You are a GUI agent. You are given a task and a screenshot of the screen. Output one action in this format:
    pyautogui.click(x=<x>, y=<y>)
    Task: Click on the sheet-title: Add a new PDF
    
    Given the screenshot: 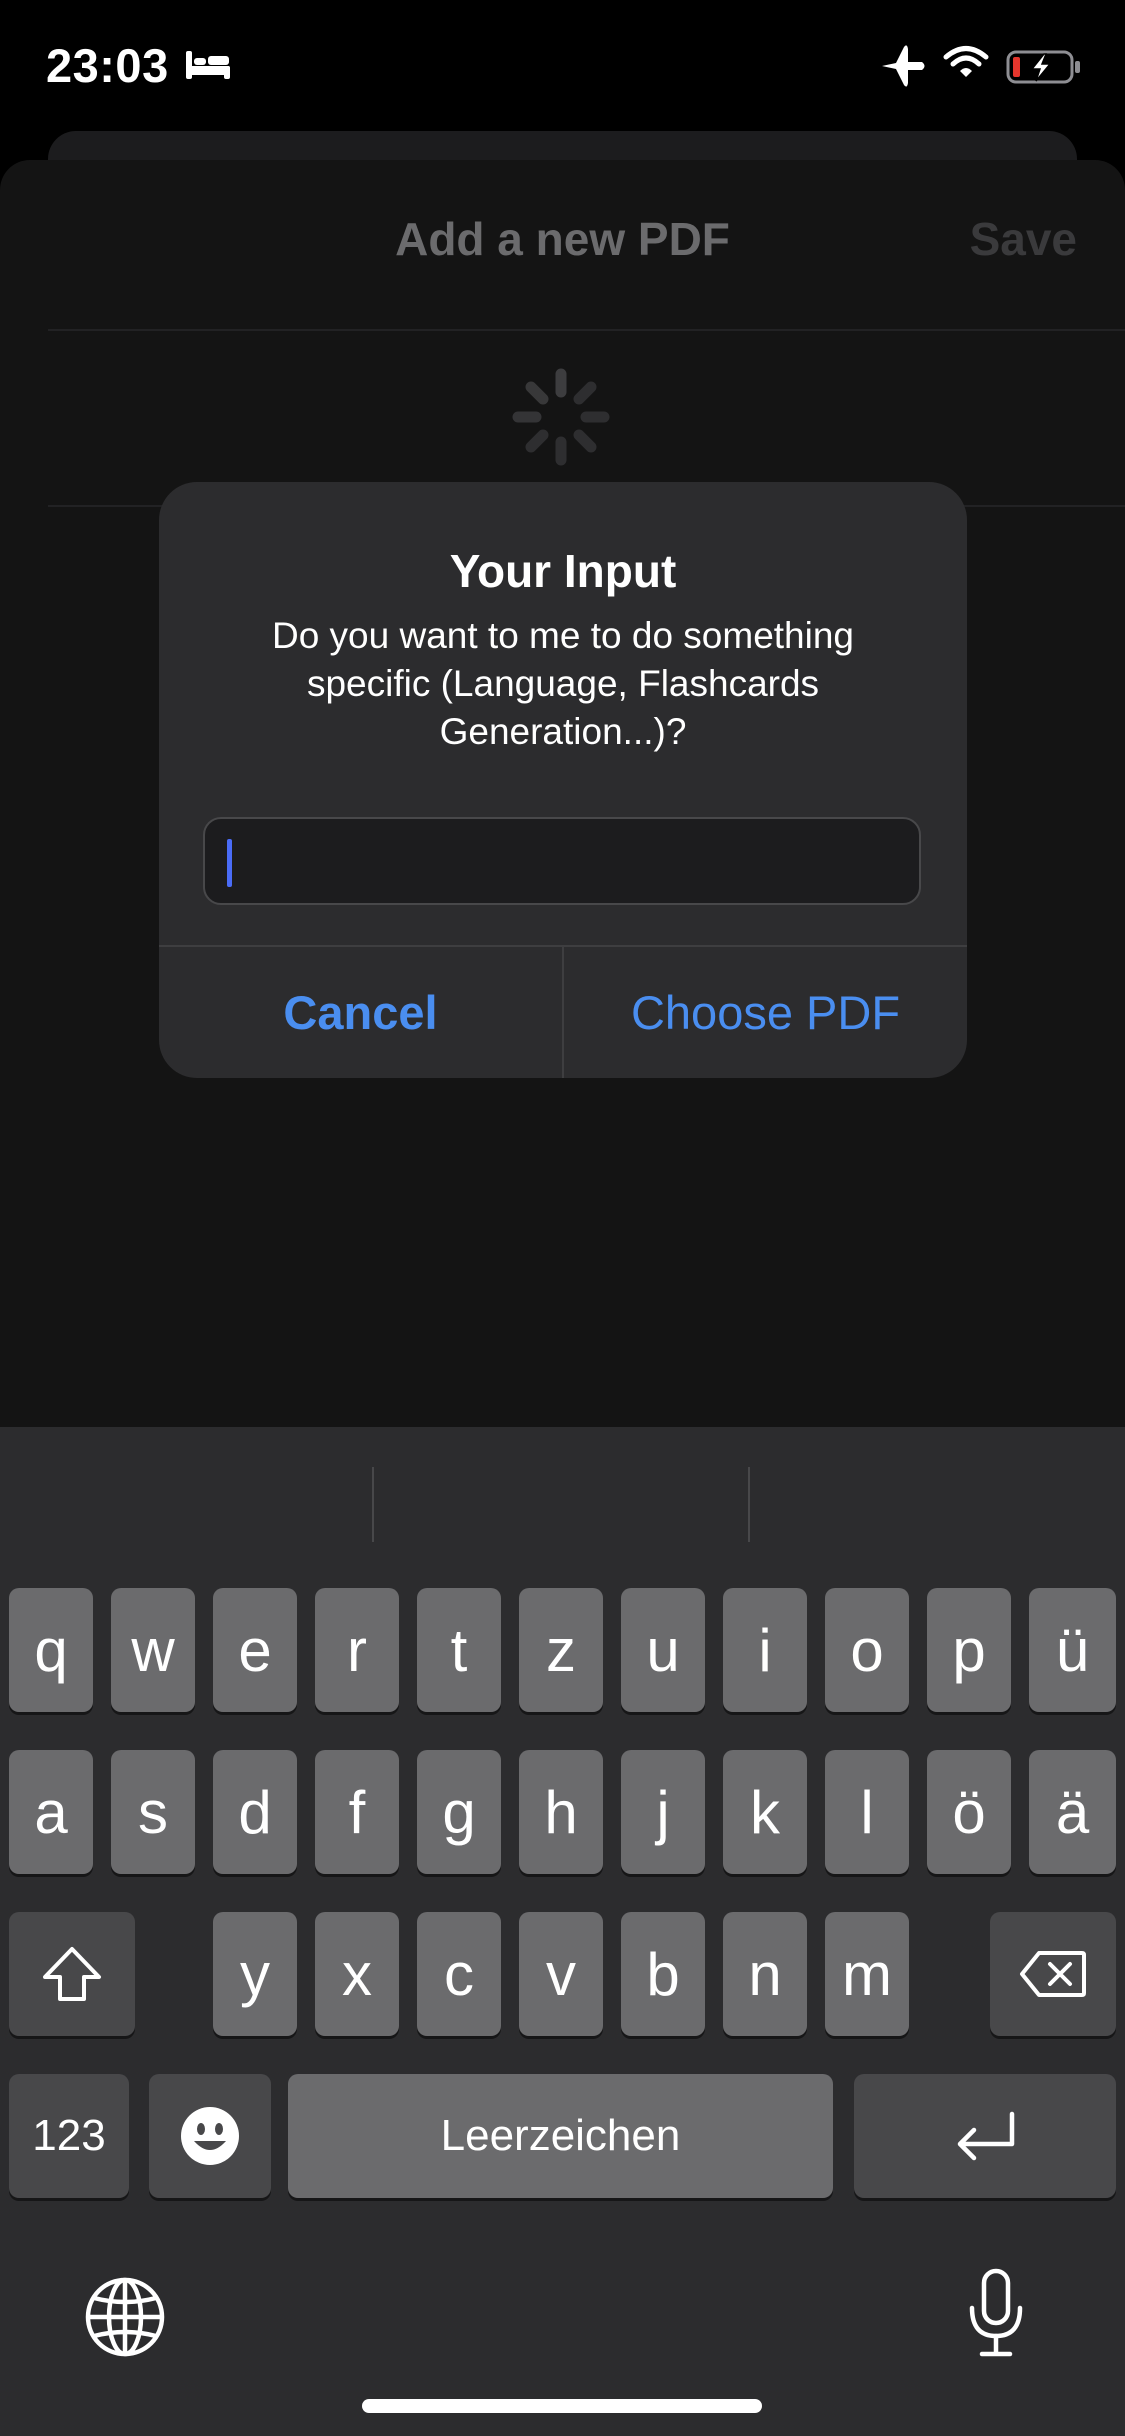 What is the action you would take?
    pyautogui.click(x=562, y=239)
    